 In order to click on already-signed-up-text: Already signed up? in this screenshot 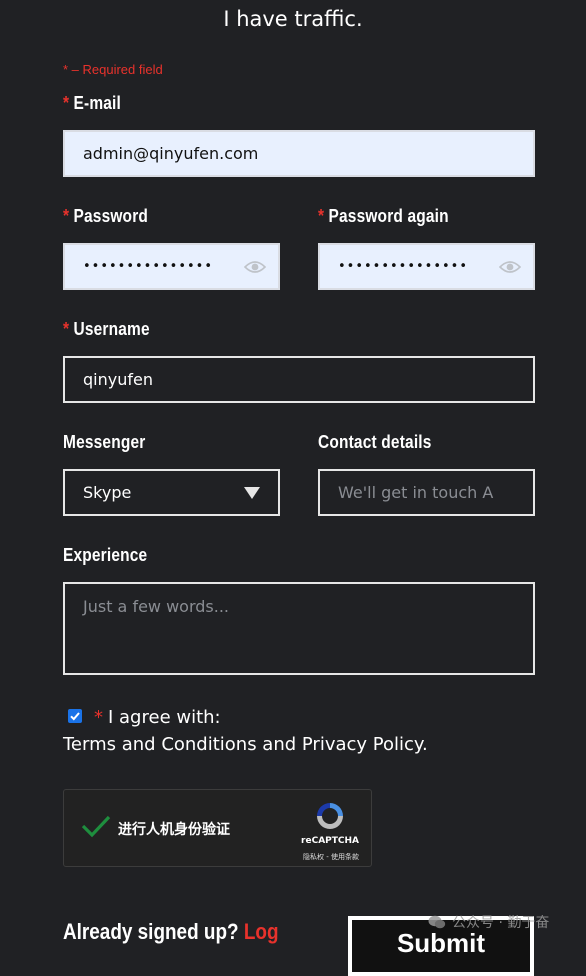, I will do `click(151, 931)`.